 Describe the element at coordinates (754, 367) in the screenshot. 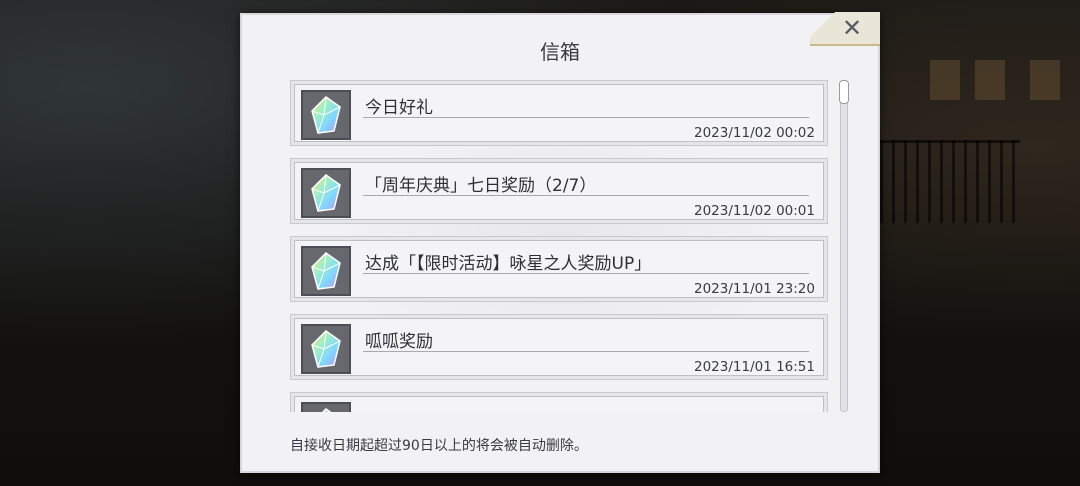

I see `mail-date: 2023/11/01 16:51` at that location.